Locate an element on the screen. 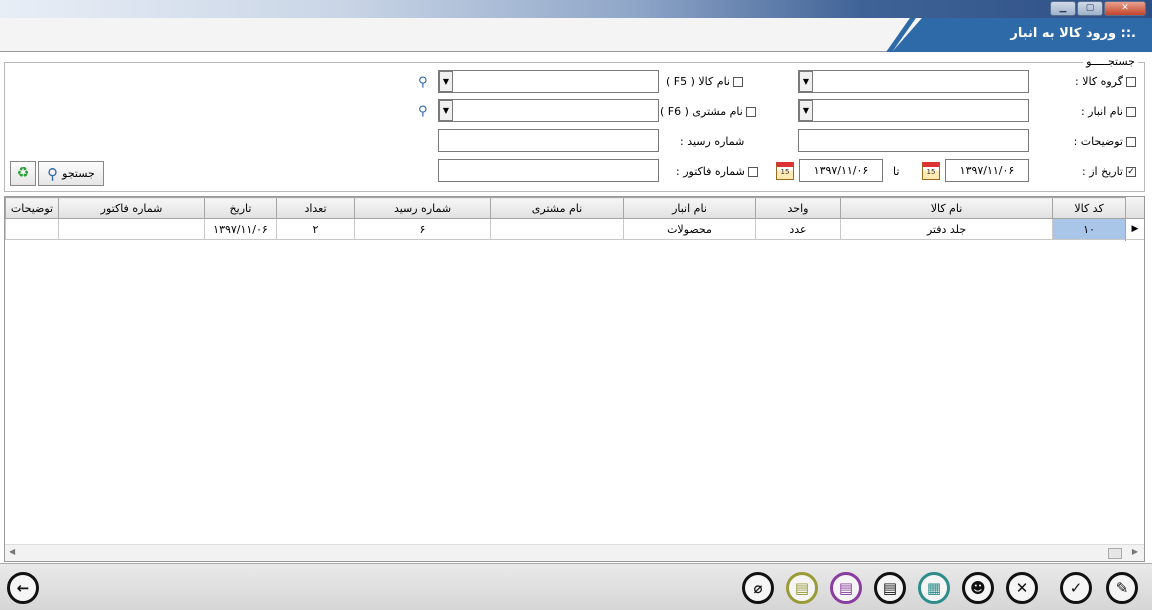 This screenshot has height=610, width=1152. confirm-button: ✓ is located at coordinates (1076, 588).